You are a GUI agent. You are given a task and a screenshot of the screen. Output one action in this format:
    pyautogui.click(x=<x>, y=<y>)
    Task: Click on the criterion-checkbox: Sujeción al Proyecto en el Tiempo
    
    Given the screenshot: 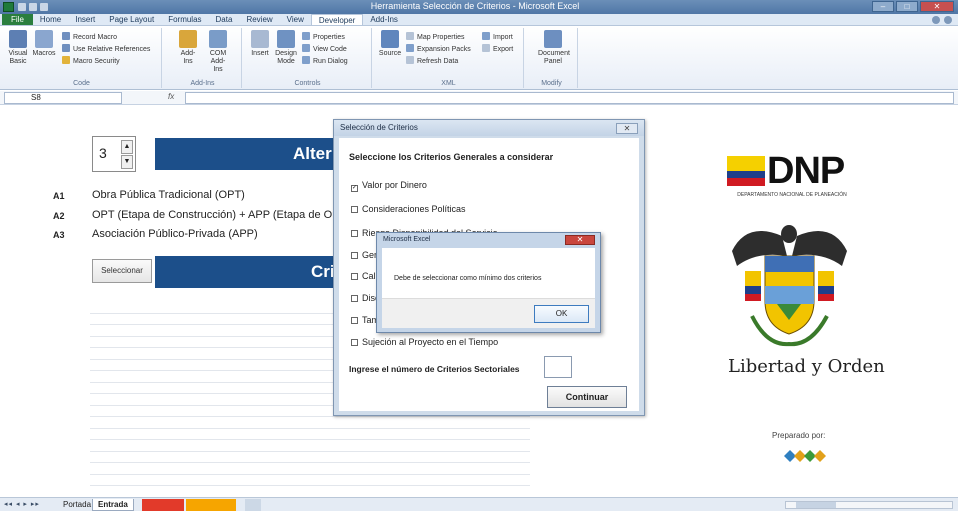 What is the action you would take?
    pyautogui.click(x=424, y=342)
    